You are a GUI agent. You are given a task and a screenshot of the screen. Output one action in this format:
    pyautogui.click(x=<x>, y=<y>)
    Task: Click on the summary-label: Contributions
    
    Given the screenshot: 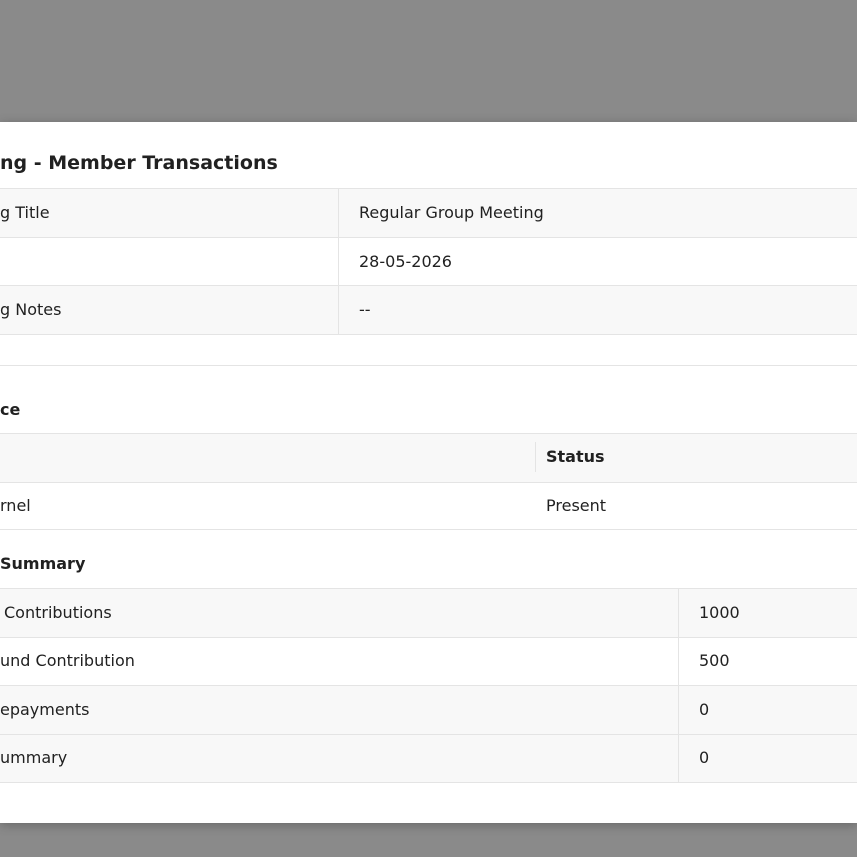 What is the action you would take?
    pyautogui.click(x=58, y=612)
    